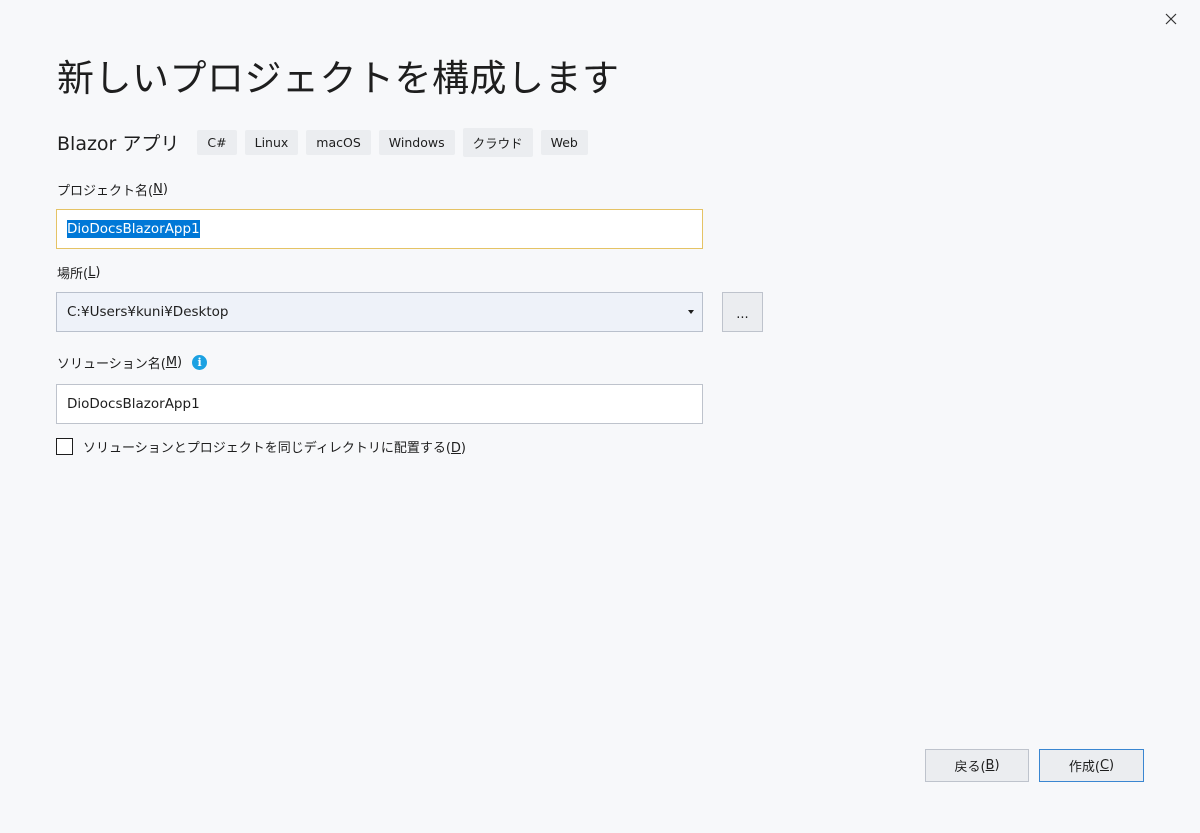  Describe the element at coordinates (79, 273) in the screenshot. I see `location-label: 場所(L)` at that location.